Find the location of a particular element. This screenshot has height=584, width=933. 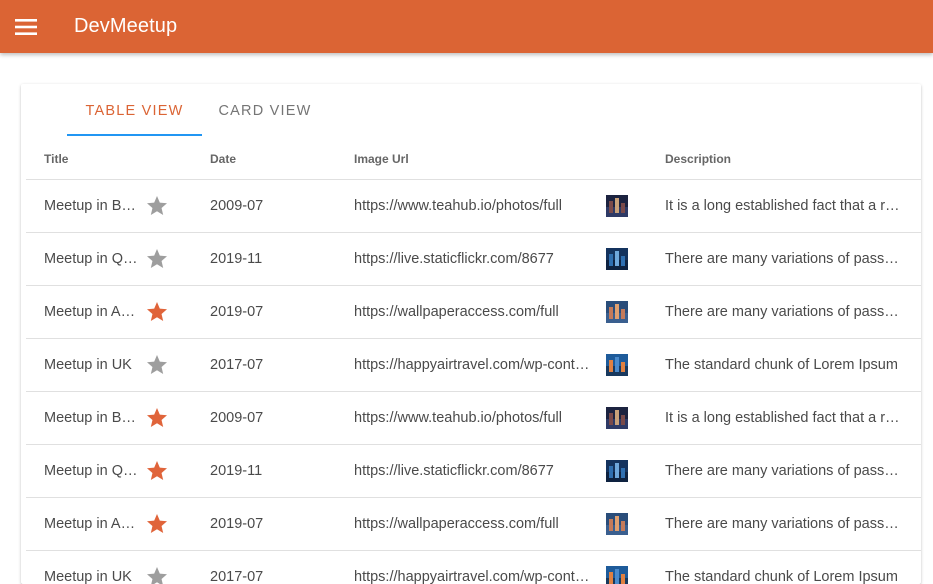

meetup-title-cell-text: Meetup in UK is located at coordinates (88, 576).